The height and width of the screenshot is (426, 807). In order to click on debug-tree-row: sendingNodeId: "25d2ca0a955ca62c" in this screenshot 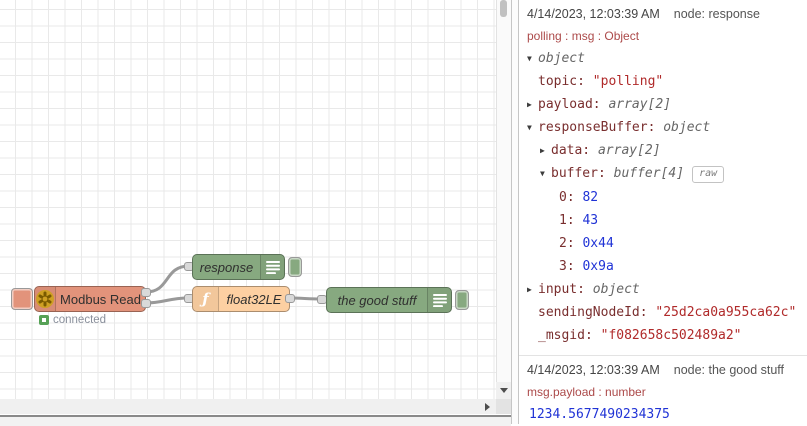, I will do `click(663, 312)`.